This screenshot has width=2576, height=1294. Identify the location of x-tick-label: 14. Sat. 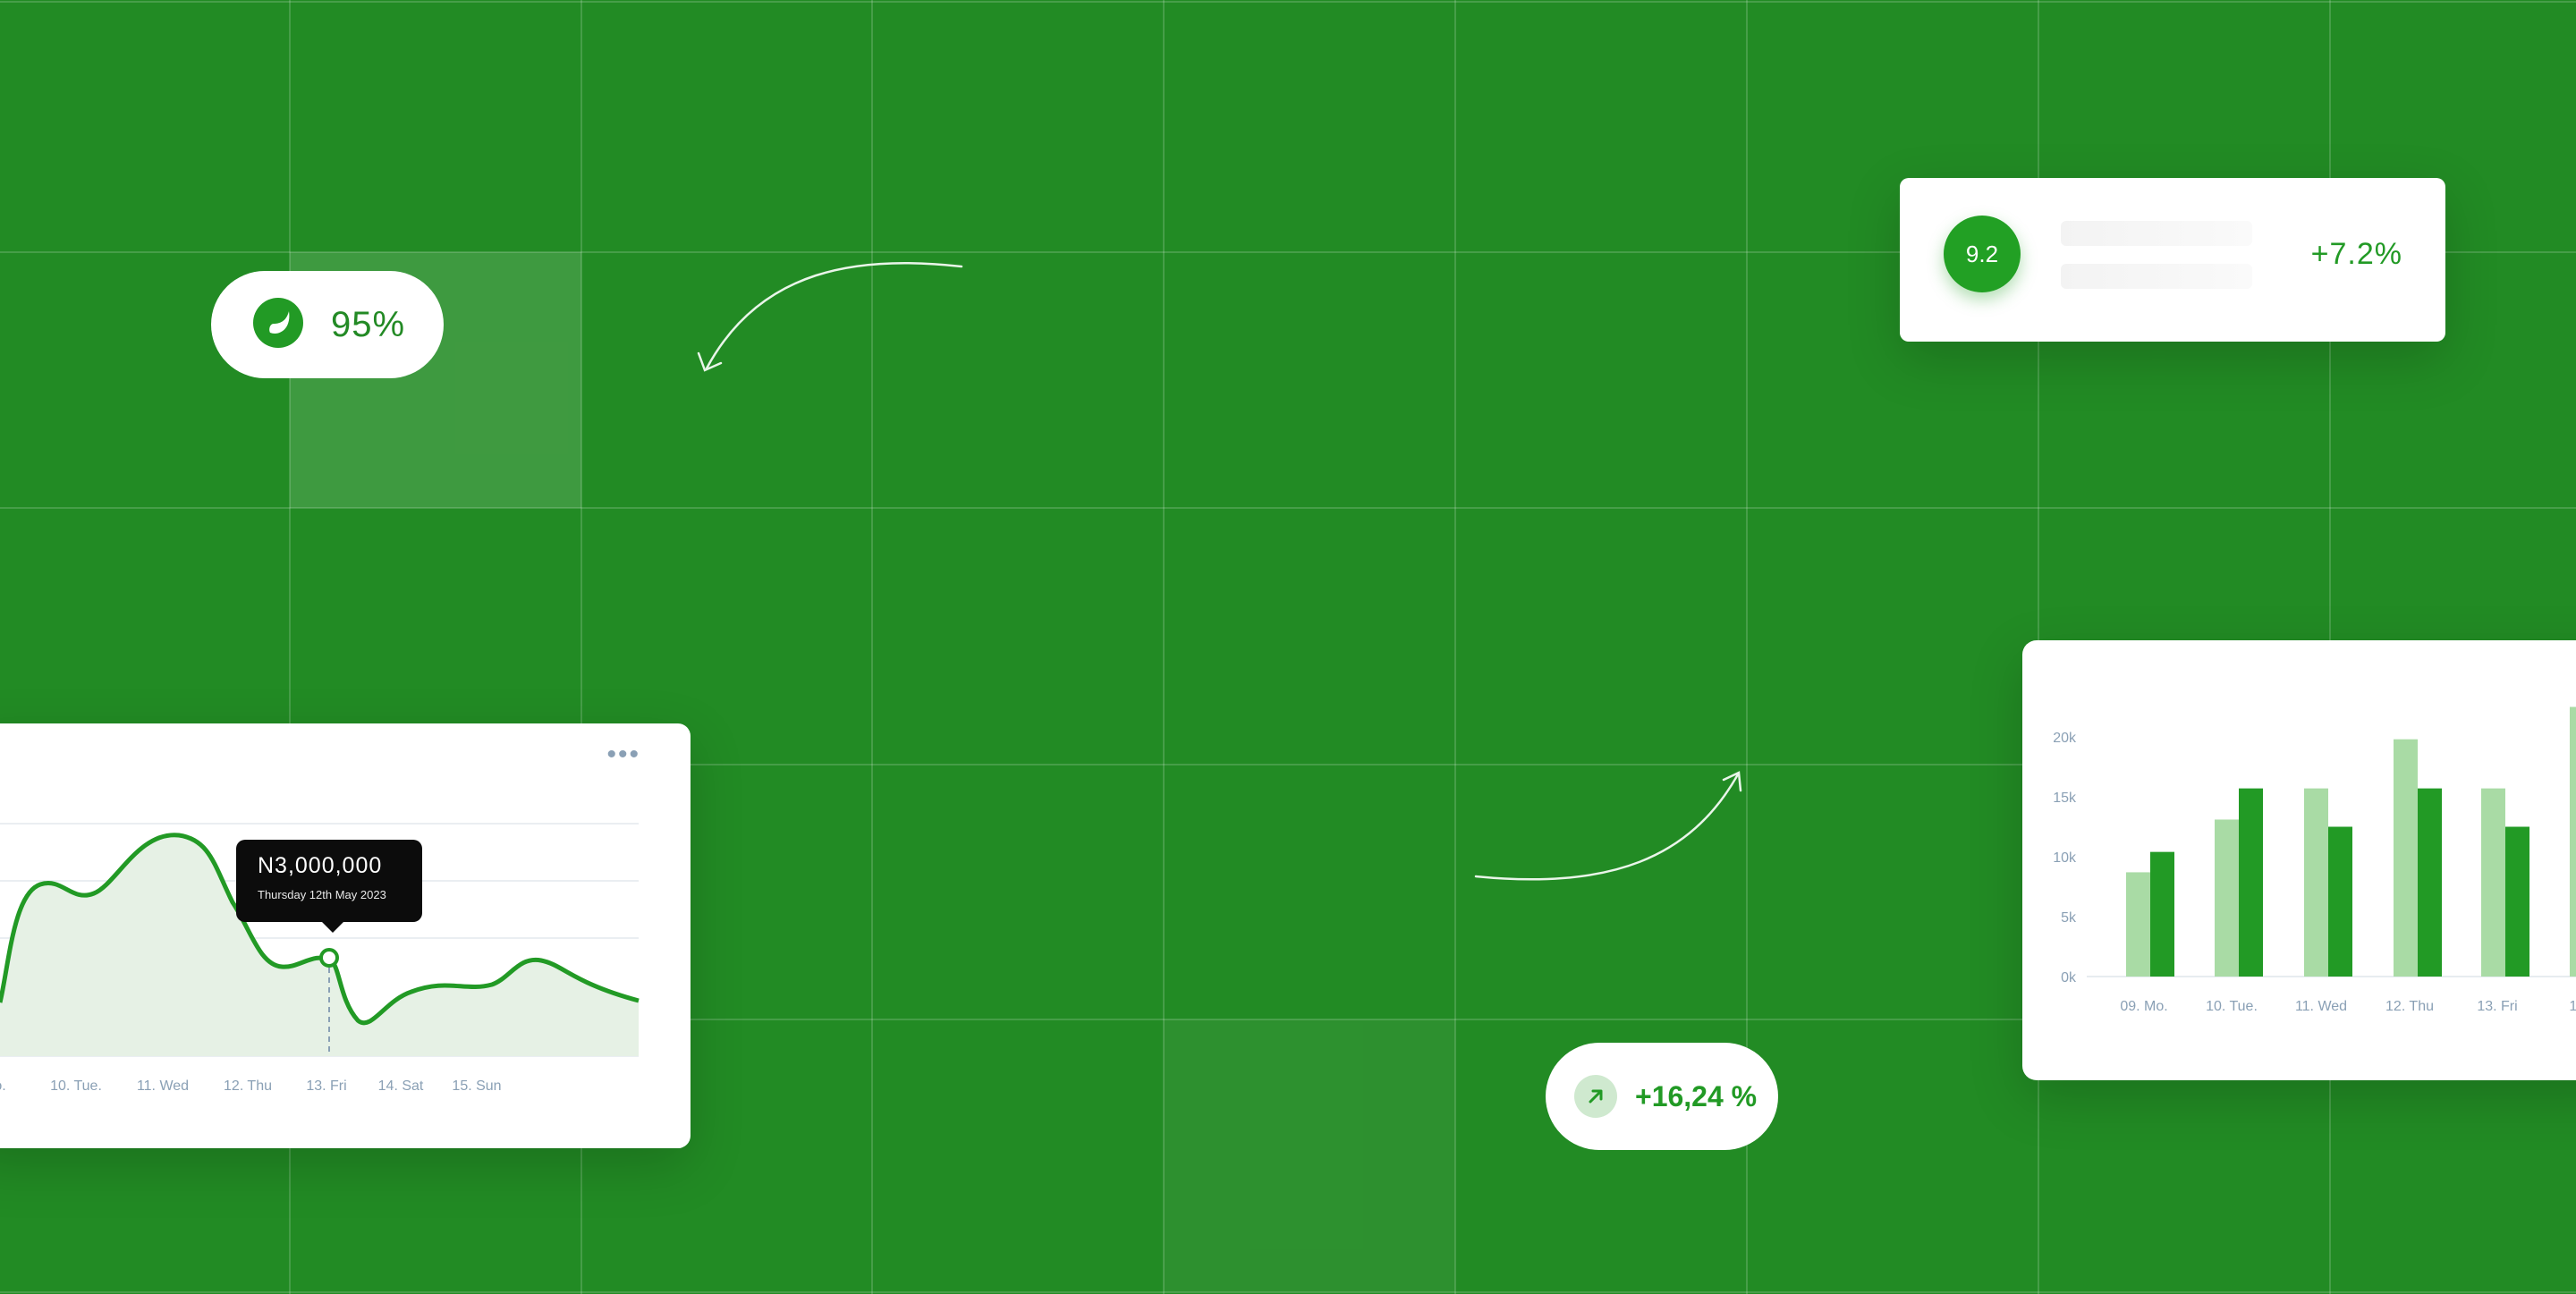
(401, 1086).